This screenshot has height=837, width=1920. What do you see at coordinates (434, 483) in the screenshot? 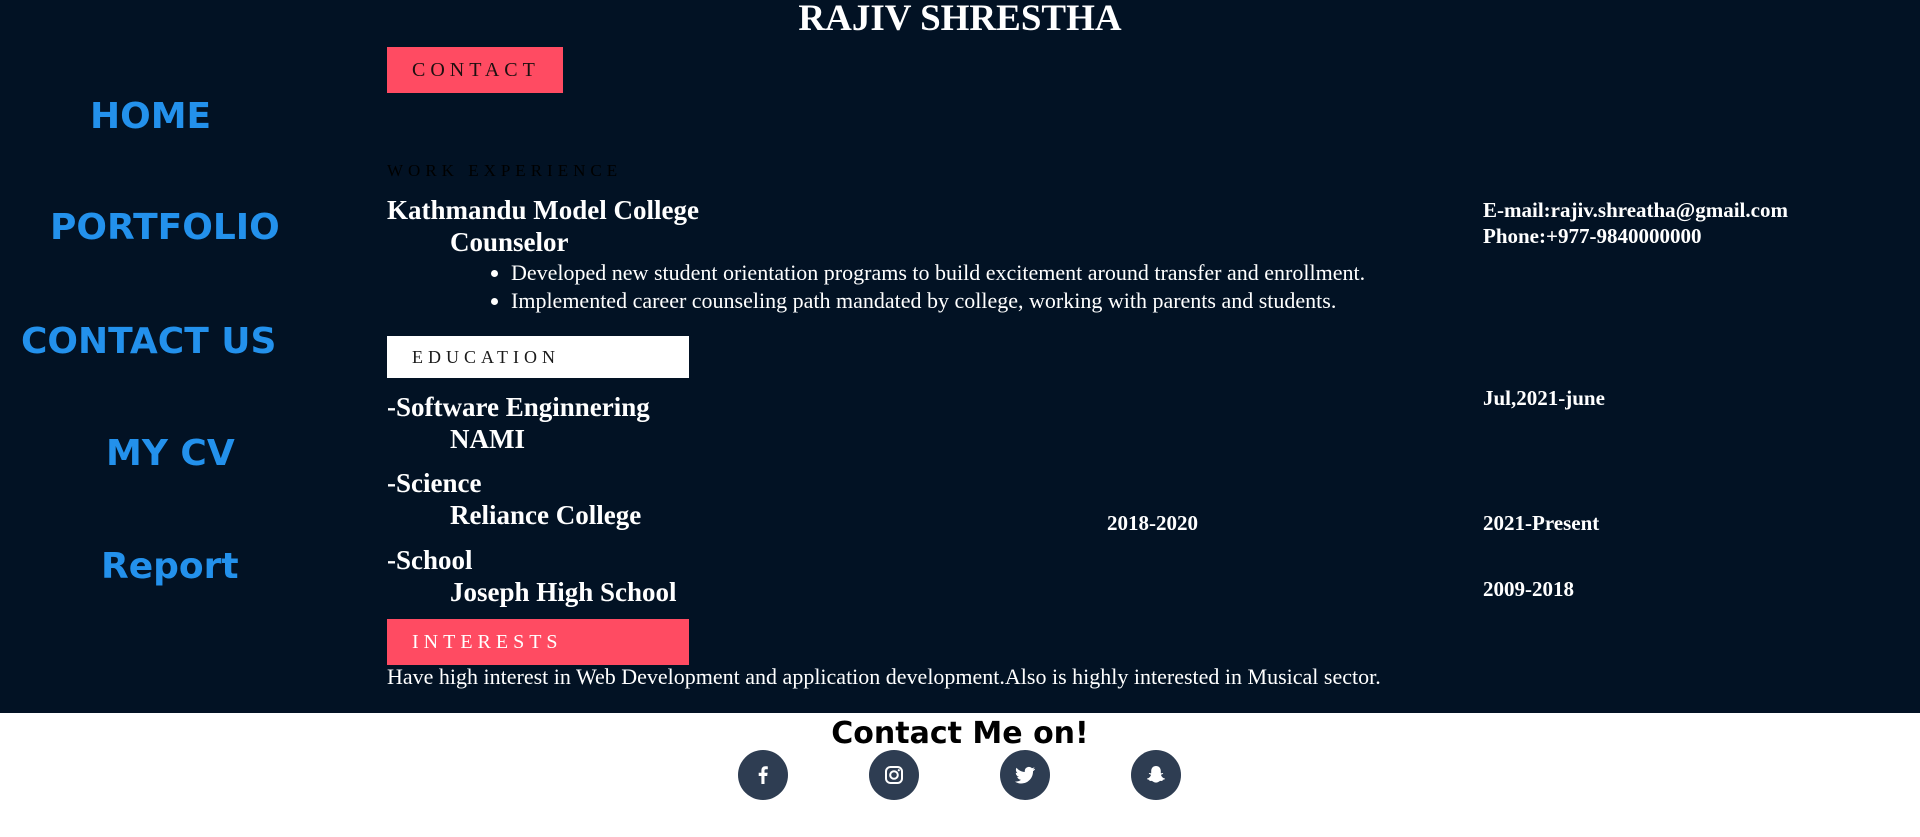
I see `education-degree: -Science` at bounding box center [434, 483].